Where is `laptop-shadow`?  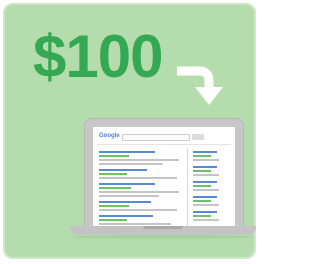 laptop-shadow is located at coordinates (163, 237).